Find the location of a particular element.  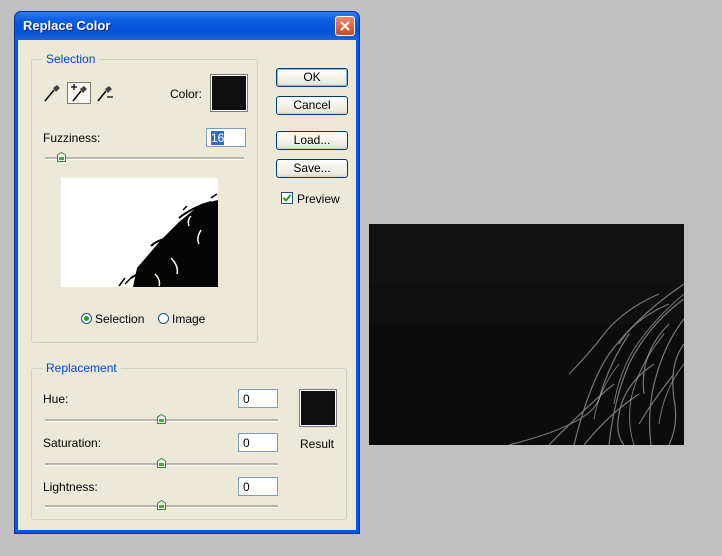

saturation-value: 0 is located at coordinates (246, 443).